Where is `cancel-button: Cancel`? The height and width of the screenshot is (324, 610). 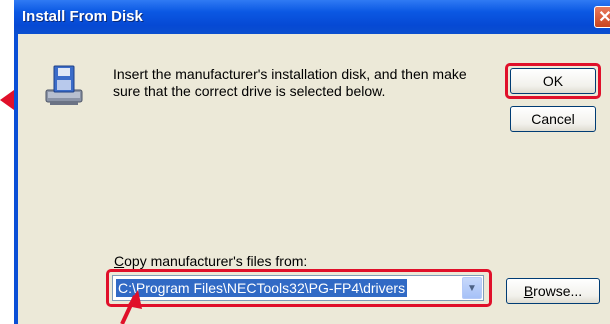
cancel-button: Cancel is located at coordinates (553, 119).